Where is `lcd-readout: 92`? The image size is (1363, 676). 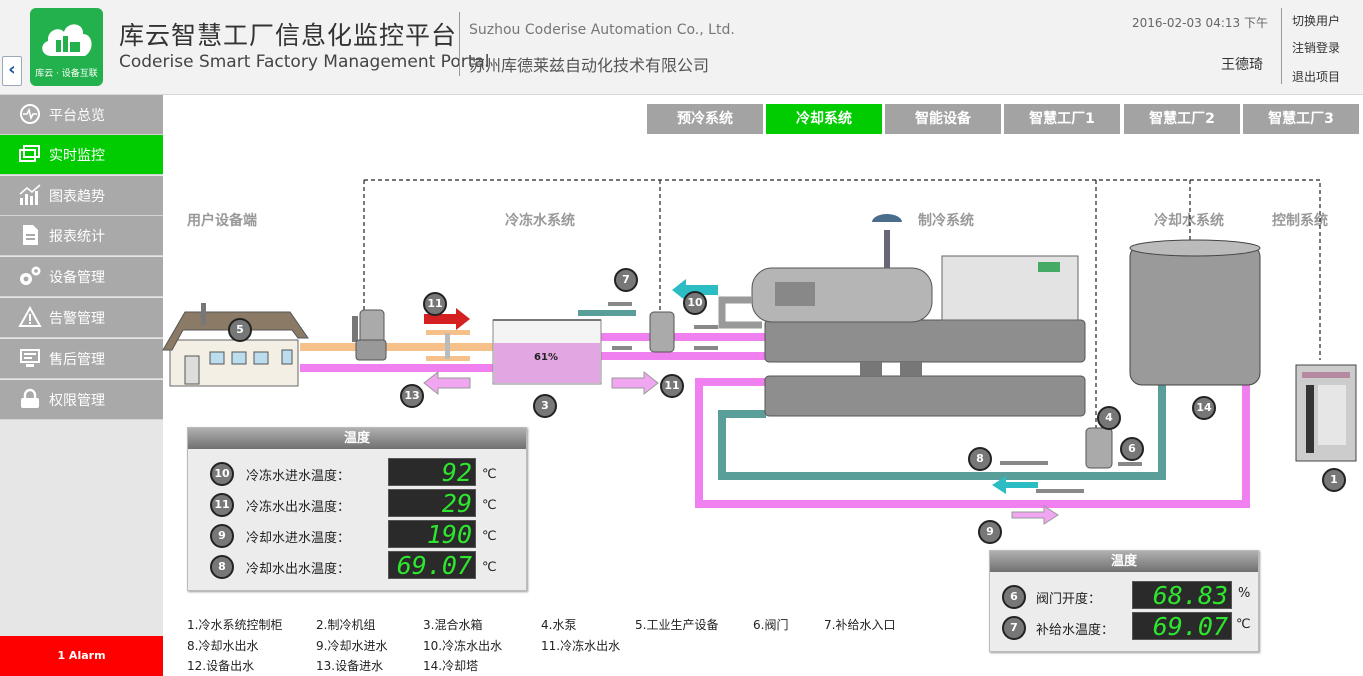
lcd-readout: 92 is located at coordinates (432, 472).